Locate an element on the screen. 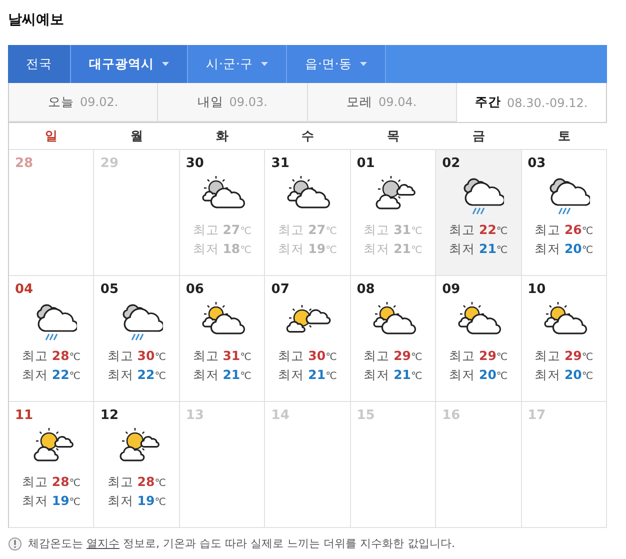  high-temperature: 최고 22℃ is located at coordinates (478, 230).